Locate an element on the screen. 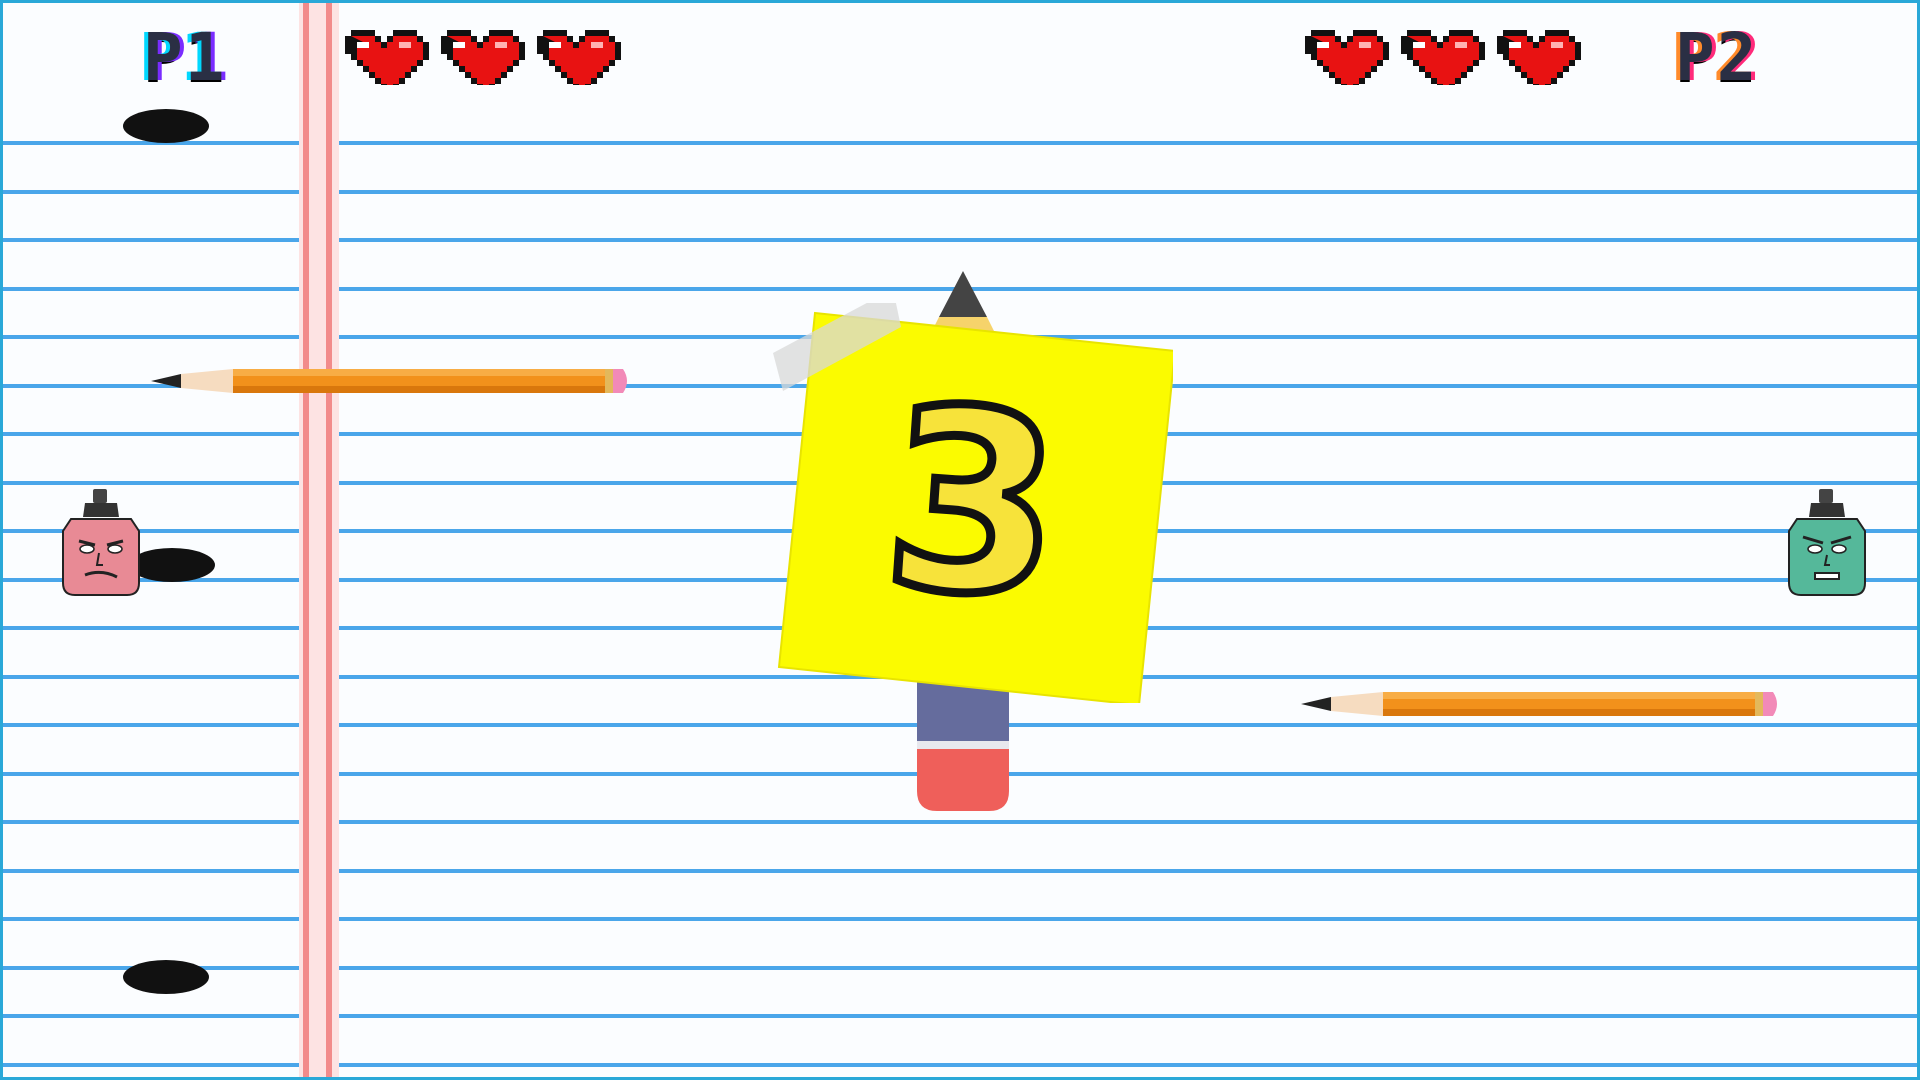 This screenshot has height=1080, width=1920. p1-lives is located at coordinates (480, 57).